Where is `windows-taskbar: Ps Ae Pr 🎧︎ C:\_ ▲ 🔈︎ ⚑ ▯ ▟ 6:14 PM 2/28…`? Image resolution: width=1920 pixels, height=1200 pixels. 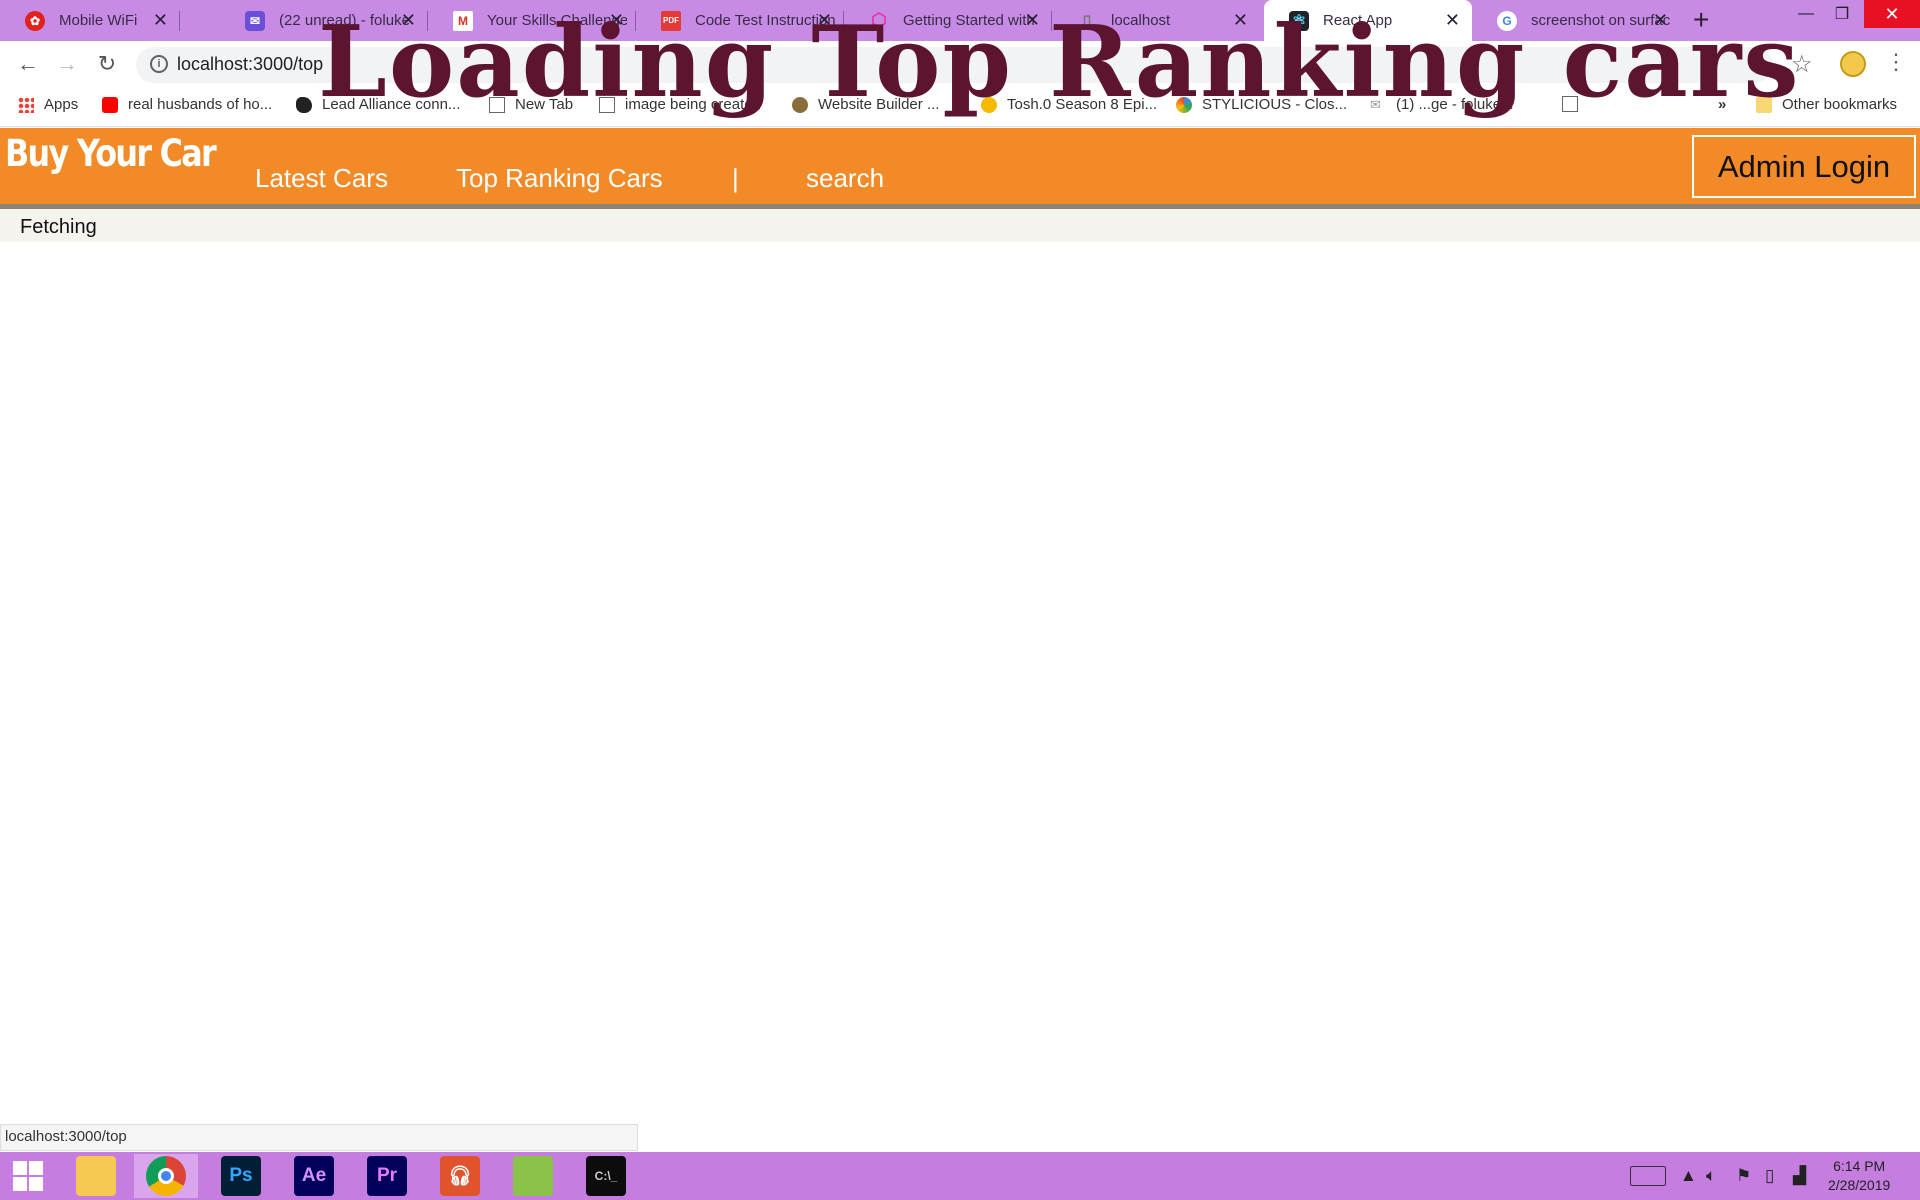 windows-taskbar: Ps Ae Pr 🎧︎ C:\_ ▲ 🔈︎ ⚑ ▯ ▟ 6:14 PM 2/28… is located at coordinates (960, 1176).